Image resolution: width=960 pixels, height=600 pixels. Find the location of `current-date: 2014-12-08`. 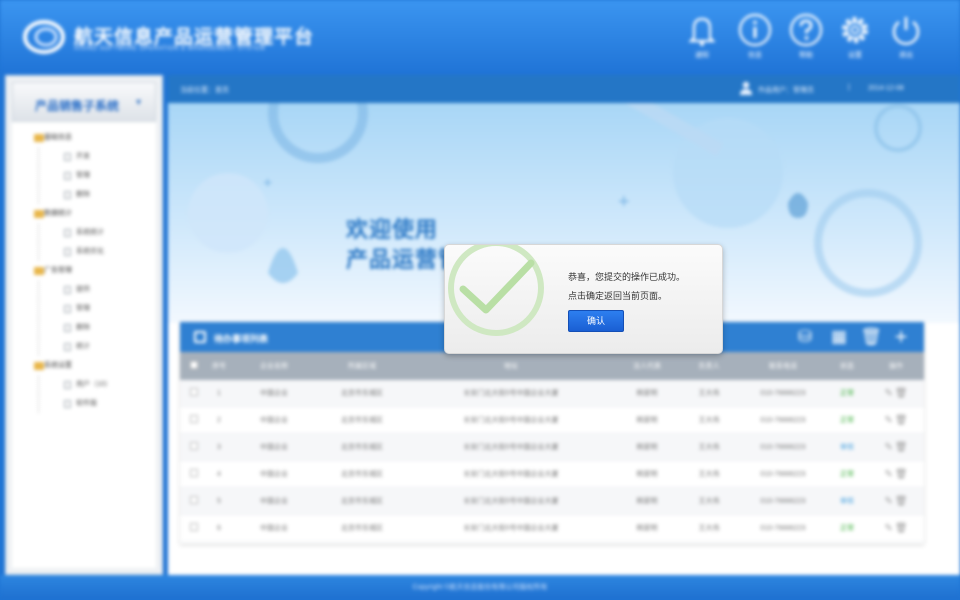

current-date: 2014-12-08 is located at coordinates (886, 88).